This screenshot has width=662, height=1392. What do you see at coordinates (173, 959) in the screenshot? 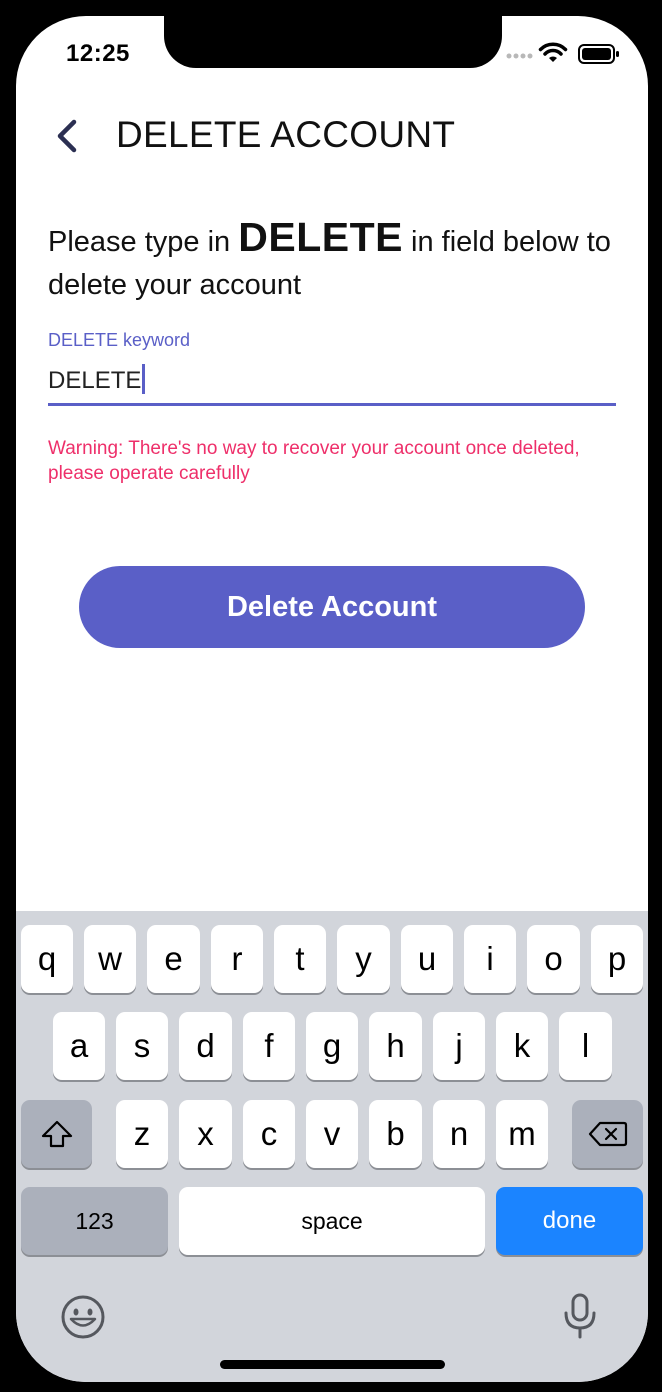
I see `key-e: e` at bounding box center [173, 959].